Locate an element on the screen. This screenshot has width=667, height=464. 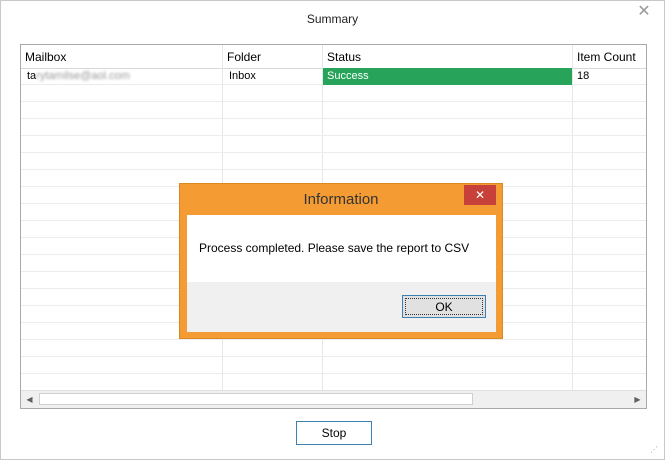
stop-button: Stop is located at coordinates (334, 433).